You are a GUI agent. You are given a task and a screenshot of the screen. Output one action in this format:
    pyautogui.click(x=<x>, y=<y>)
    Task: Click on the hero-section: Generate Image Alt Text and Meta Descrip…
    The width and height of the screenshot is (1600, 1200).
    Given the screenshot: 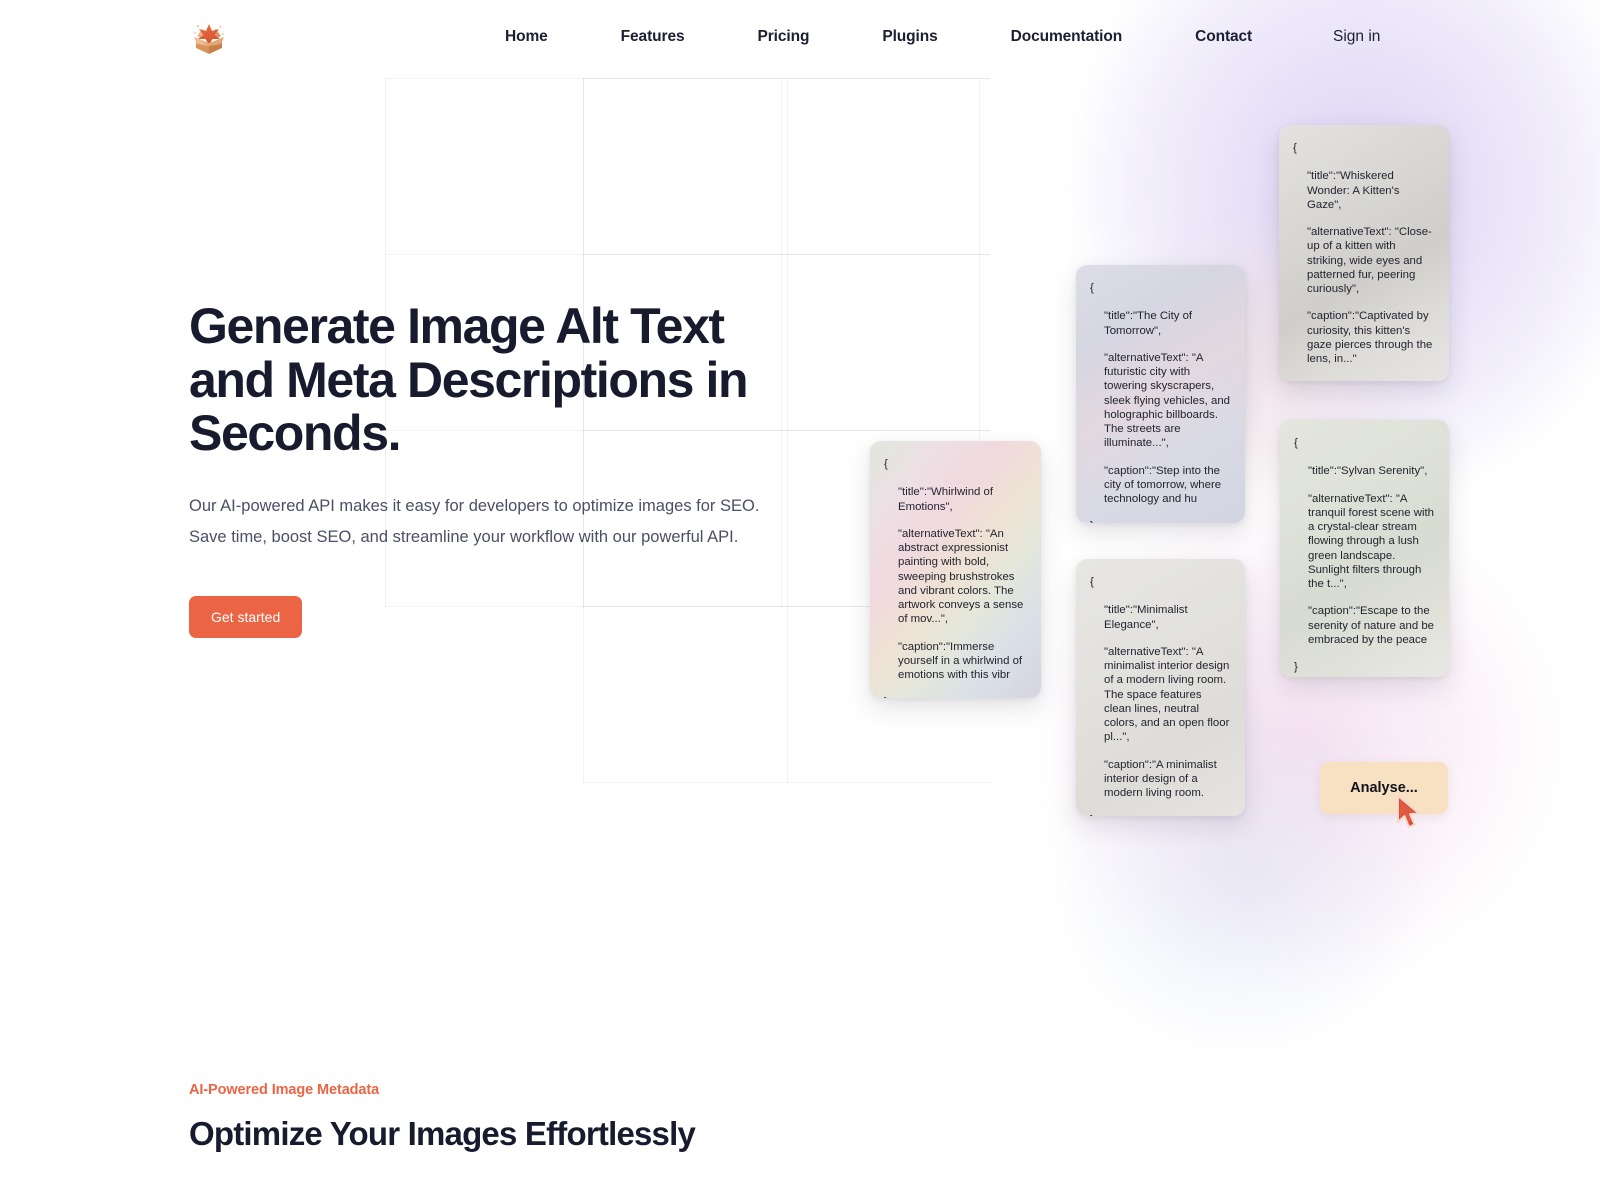 What is the action you would take?
    pyautogui.click(x=519, y=468)
    